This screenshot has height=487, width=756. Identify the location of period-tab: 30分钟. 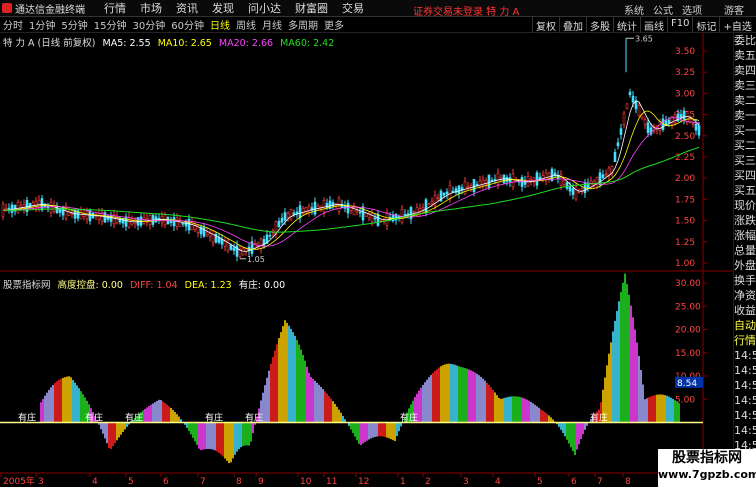
(148, 24).